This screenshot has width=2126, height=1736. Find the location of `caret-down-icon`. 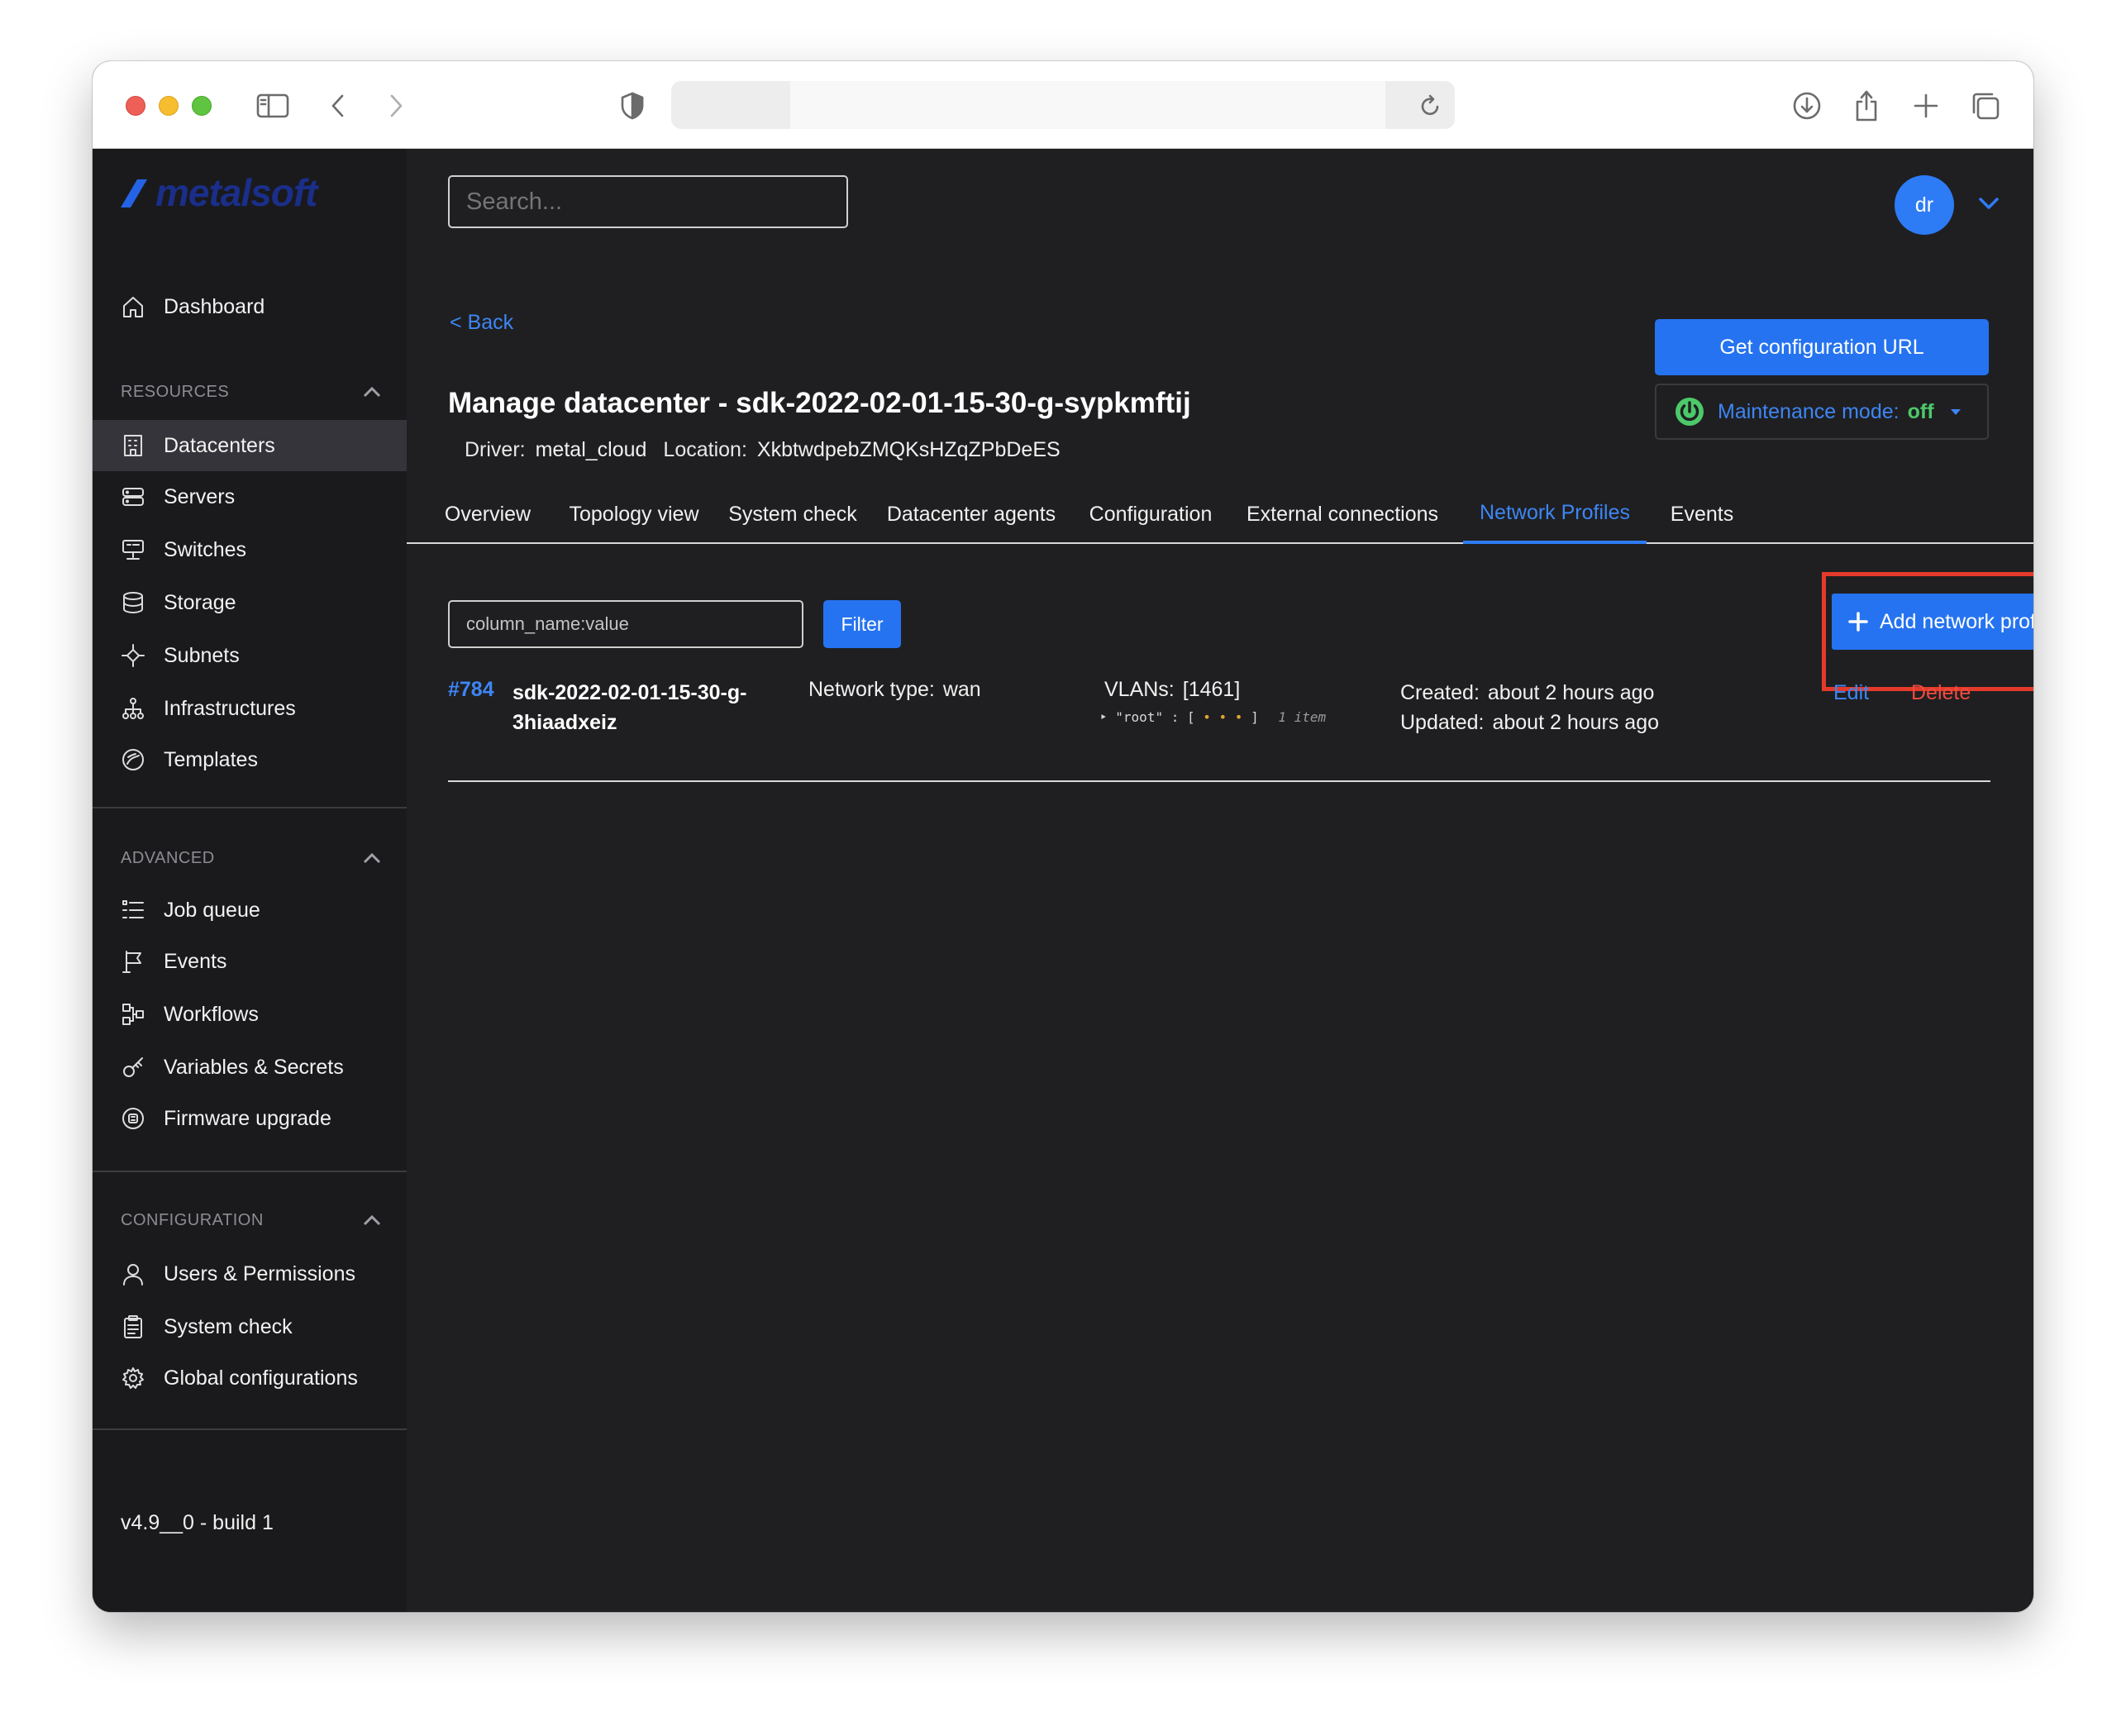

caret-down-icon is located at coordinates (1956, 412).